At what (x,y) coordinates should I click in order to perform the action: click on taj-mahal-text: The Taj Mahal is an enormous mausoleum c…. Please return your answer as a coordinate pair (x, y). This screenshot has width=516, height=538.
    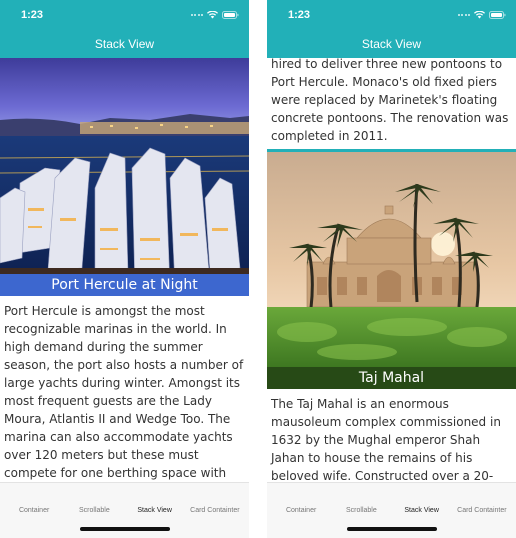
    Looking at the image, I should click on (386, 440).